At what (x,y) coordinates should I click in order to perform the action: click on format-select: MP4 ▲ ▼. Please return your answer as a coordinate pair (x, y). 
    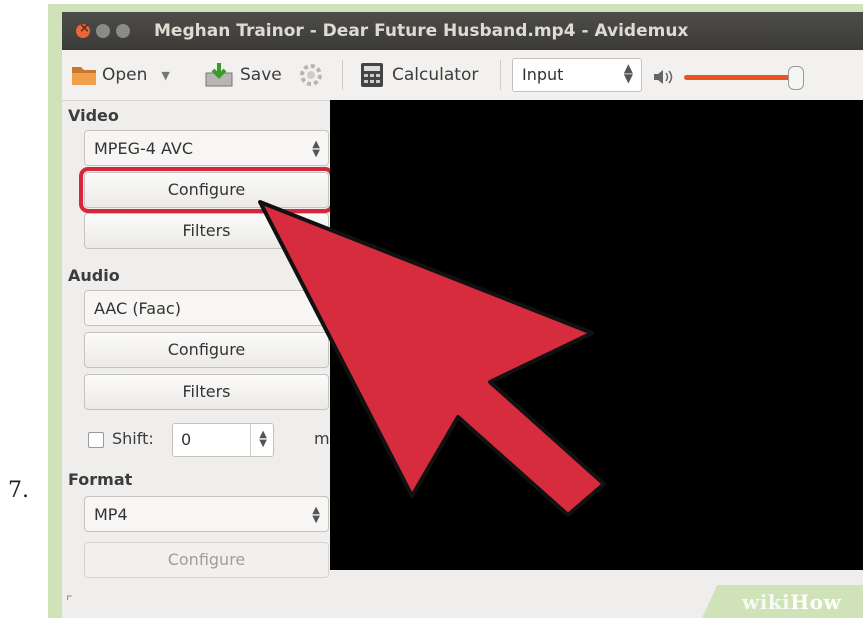
    Looking at the image, I should click on (206, 514).